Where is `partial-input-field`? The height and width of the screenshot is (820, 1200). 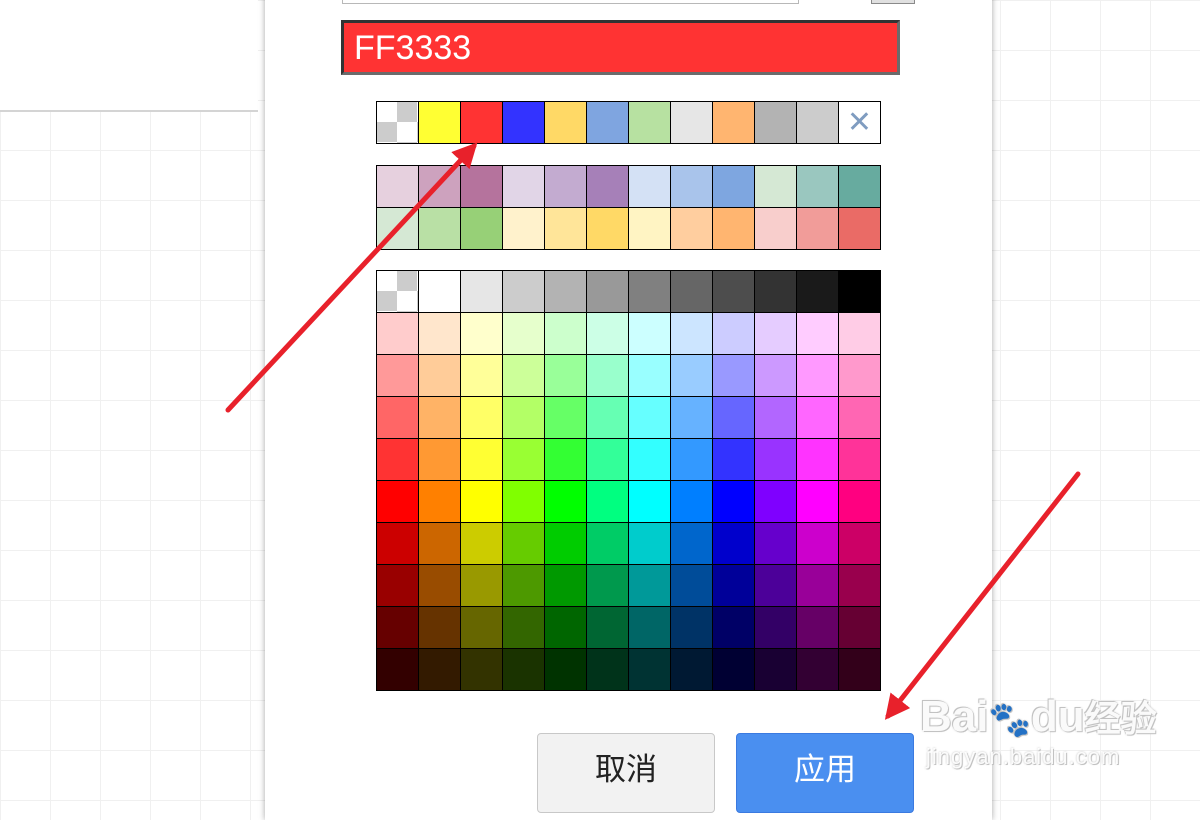
partial-input-field is located at coordinates (570, 2).